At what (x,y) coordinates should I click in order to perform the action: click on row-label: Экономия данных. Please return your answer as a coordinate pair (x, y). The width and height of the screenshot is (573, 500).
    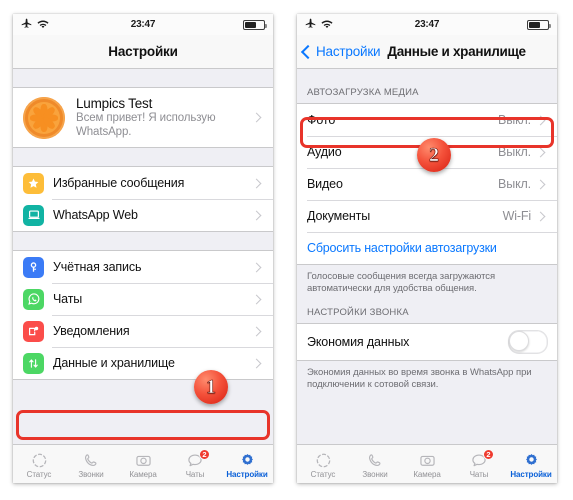
    Looking at the image, I should click on (358, 342).